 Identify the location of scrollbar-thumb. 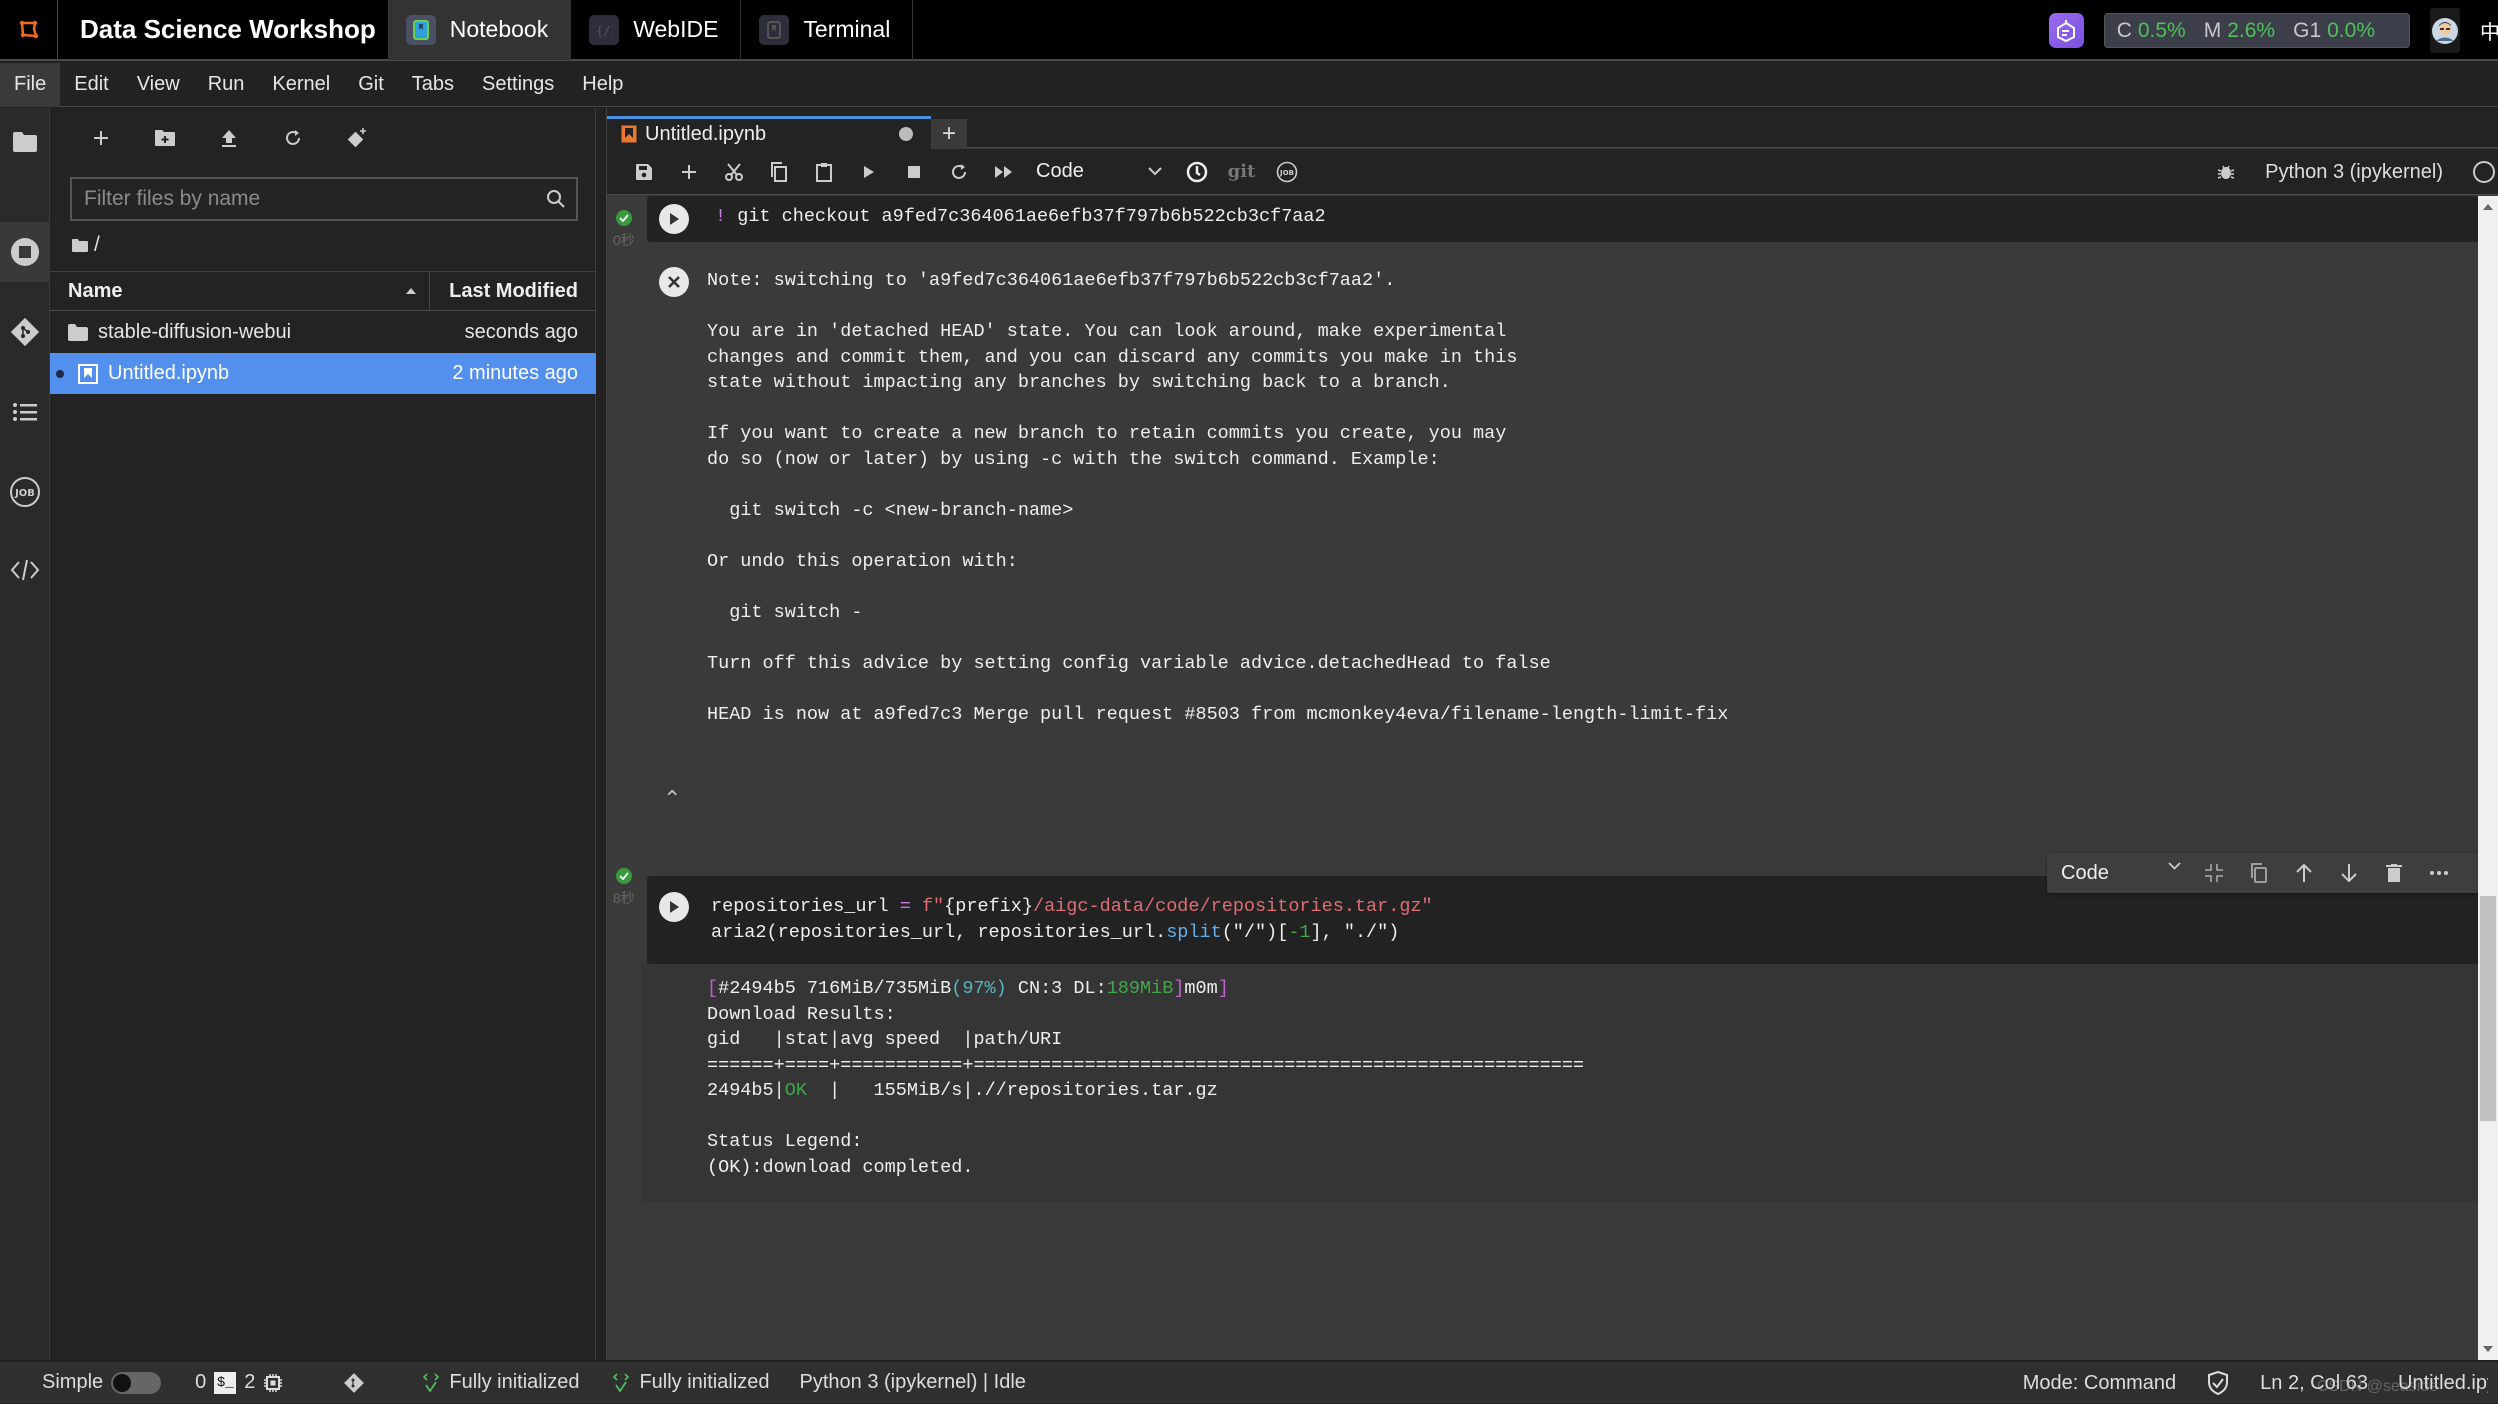
(2488, 1008).